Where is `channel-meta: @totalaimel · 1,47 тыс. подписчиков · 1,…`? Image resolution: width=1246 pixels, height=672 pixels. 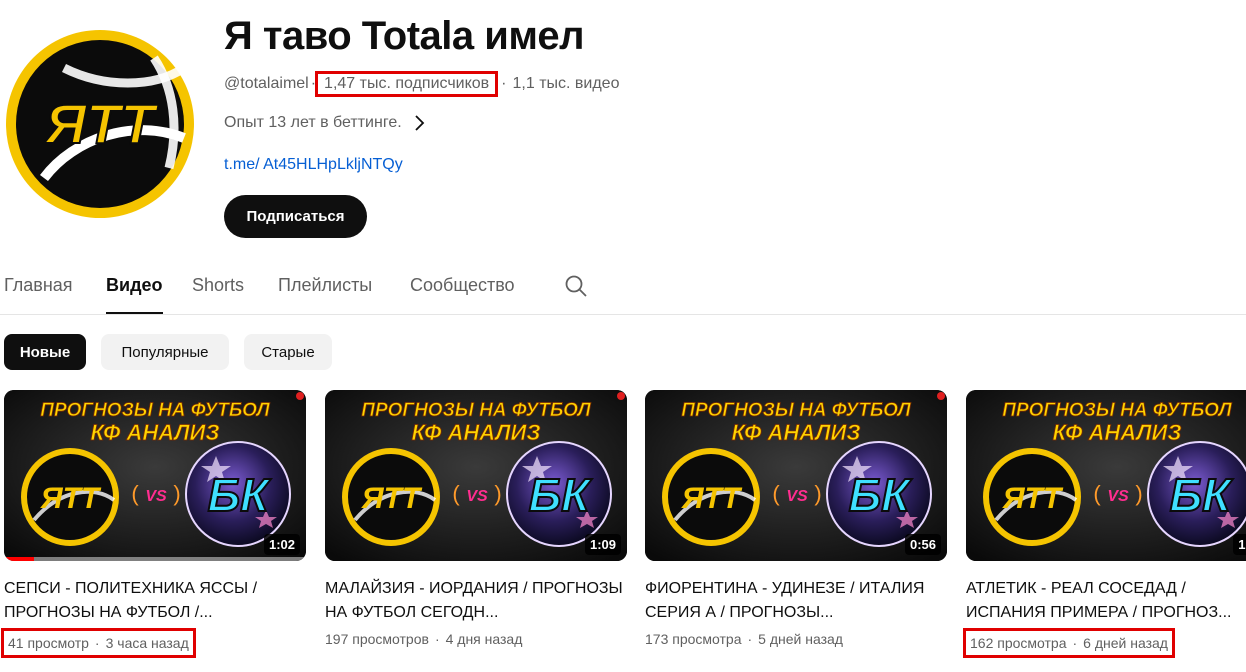 channel-meta: @totalaimel · 1,47 тыс. подписчиков · 1,… is located at coordinates (422, 84).